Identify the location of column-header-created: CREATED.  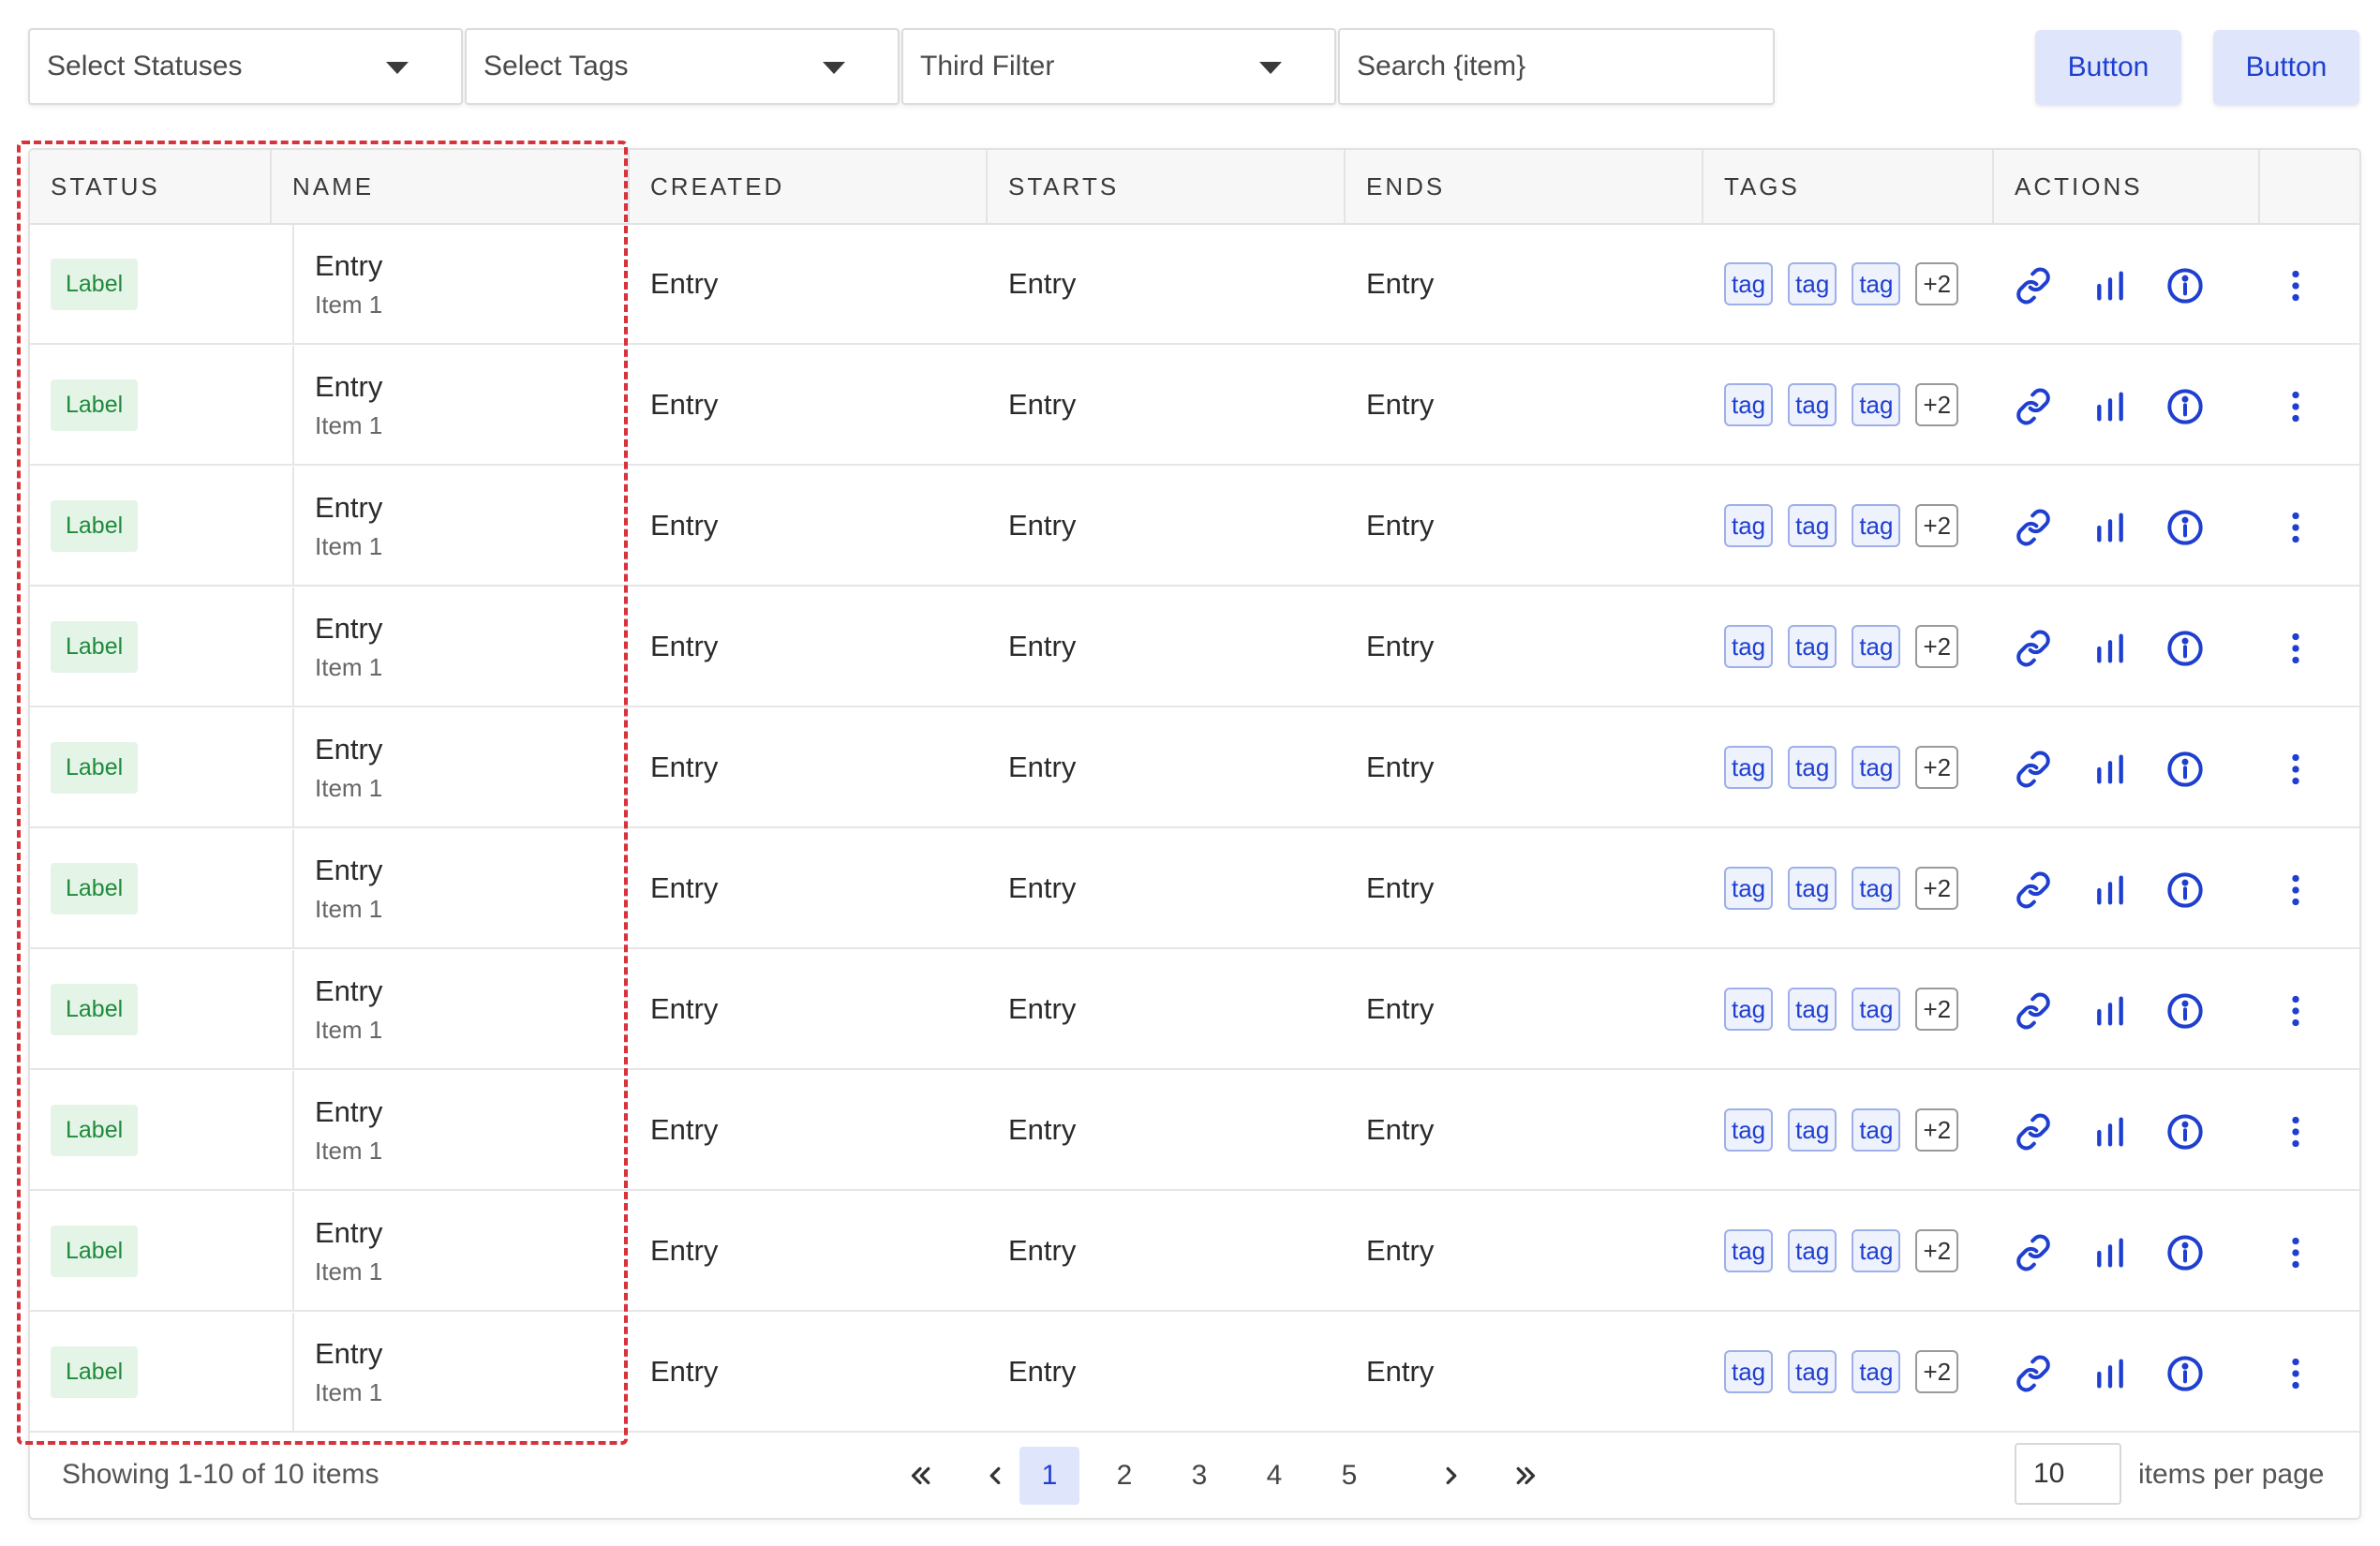
(809, 186).